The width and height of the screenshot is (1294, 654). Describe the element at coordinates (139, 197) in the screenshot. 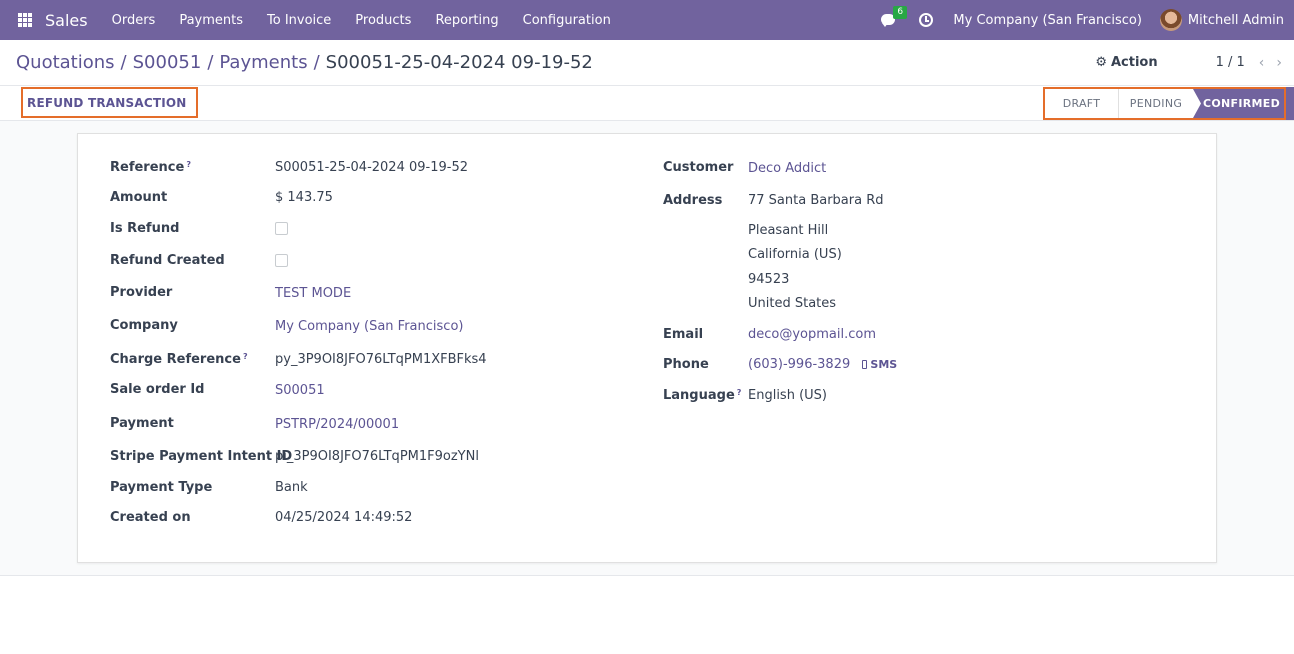

I see `label-amount: Amount` at that location.